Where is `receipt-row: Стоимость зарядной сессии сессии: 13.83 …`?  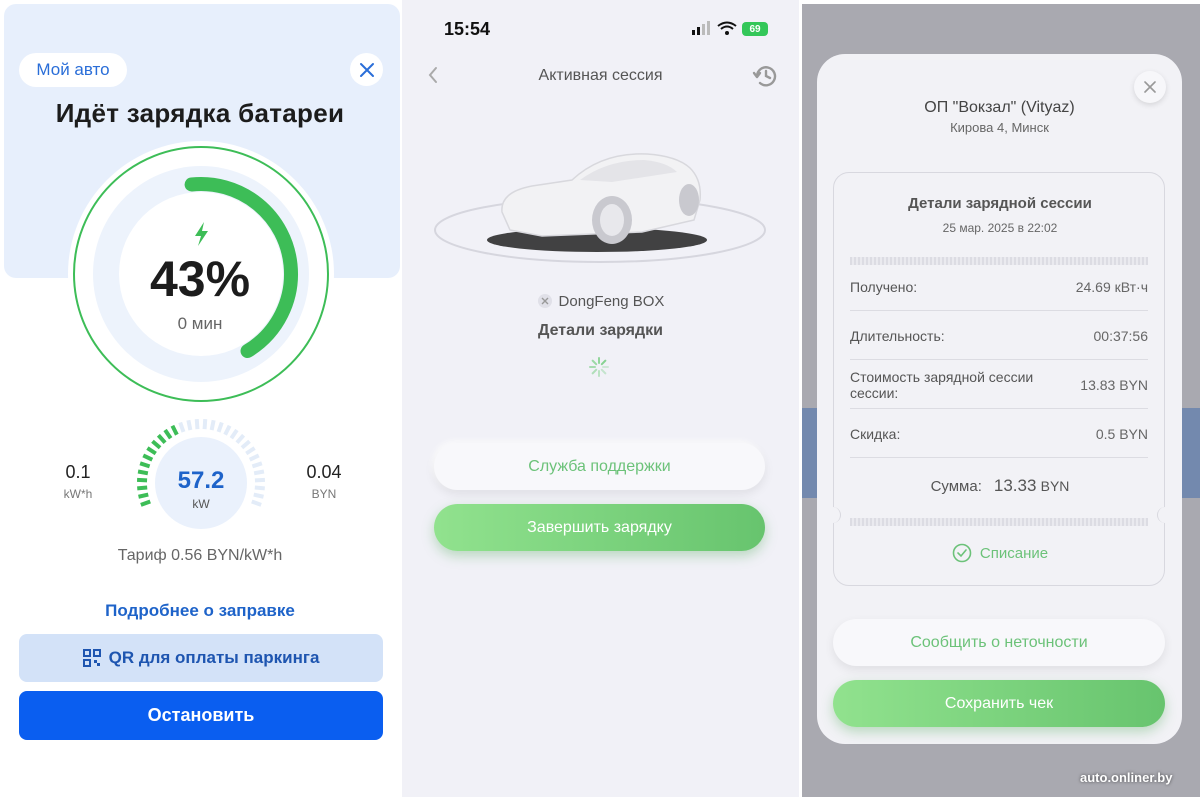
receipt-row: Стоимость зарядной сессии сессии: 13.83 … is located at coordinates (999, 385).